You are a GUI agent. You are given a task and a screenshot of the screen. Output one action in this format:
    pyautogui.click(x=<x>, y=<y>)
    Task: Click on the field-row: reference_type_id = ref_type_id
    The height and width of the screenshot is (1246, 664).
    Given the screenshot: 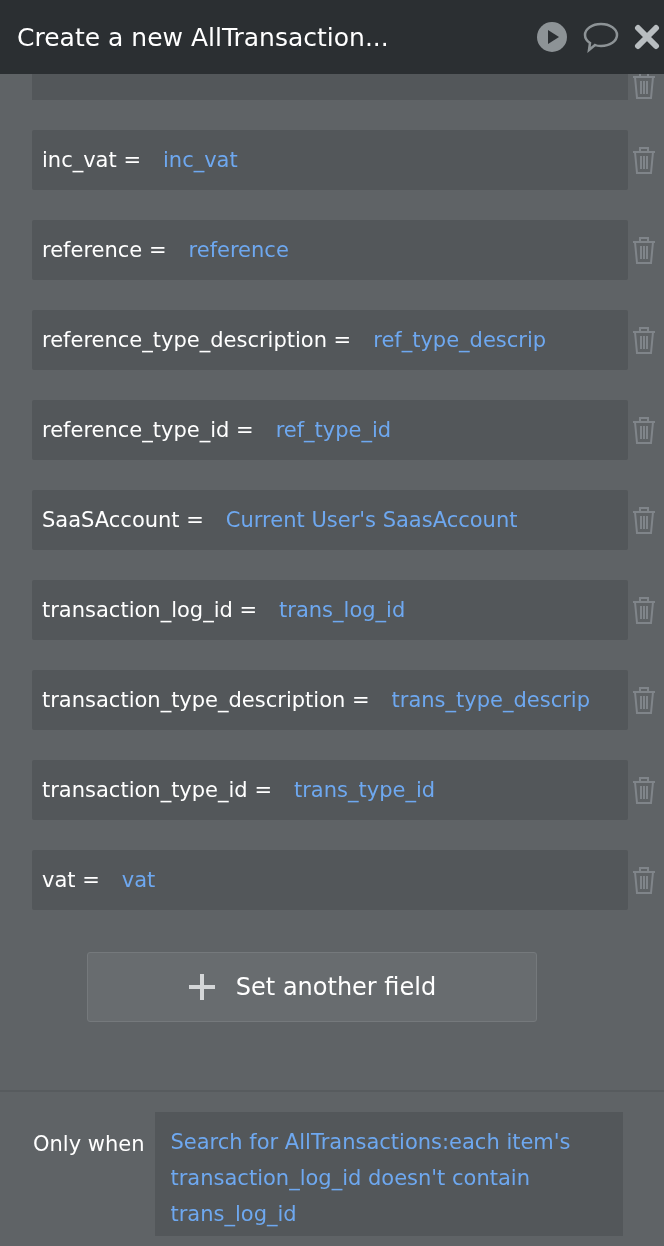 What is the action you would take?
    pyautogui.click(x=330, y=430)
    